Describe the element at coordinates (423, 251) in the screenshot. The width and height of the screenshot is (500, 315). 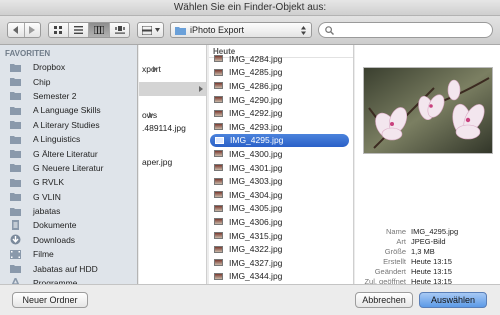
I see `info-value: 1,3 MB` at that location.